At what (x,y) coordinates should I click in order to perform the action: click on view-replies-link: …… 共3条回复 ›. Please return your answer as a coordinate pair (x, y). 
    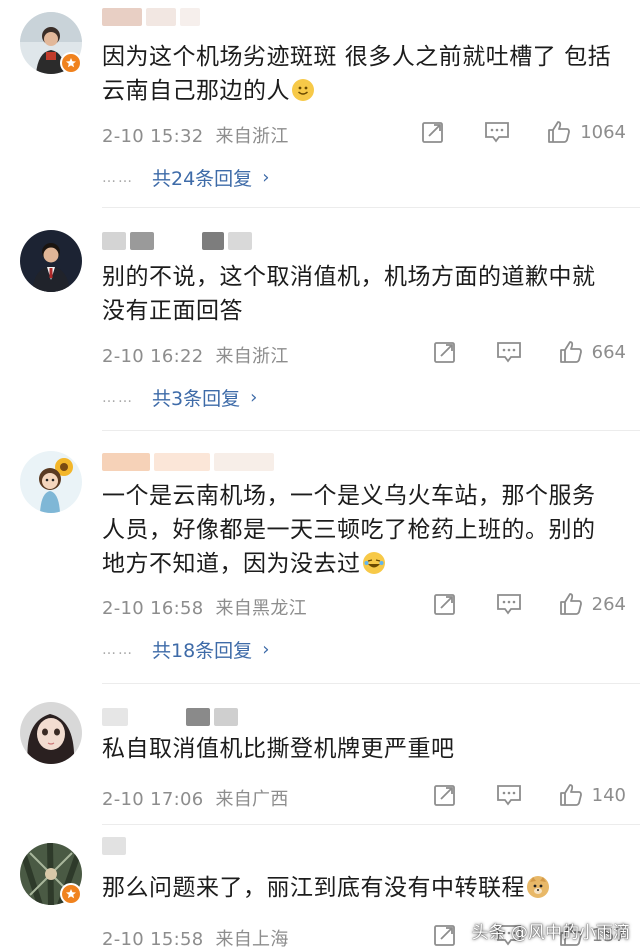
    Looking at the image, I should click on (179, 397).